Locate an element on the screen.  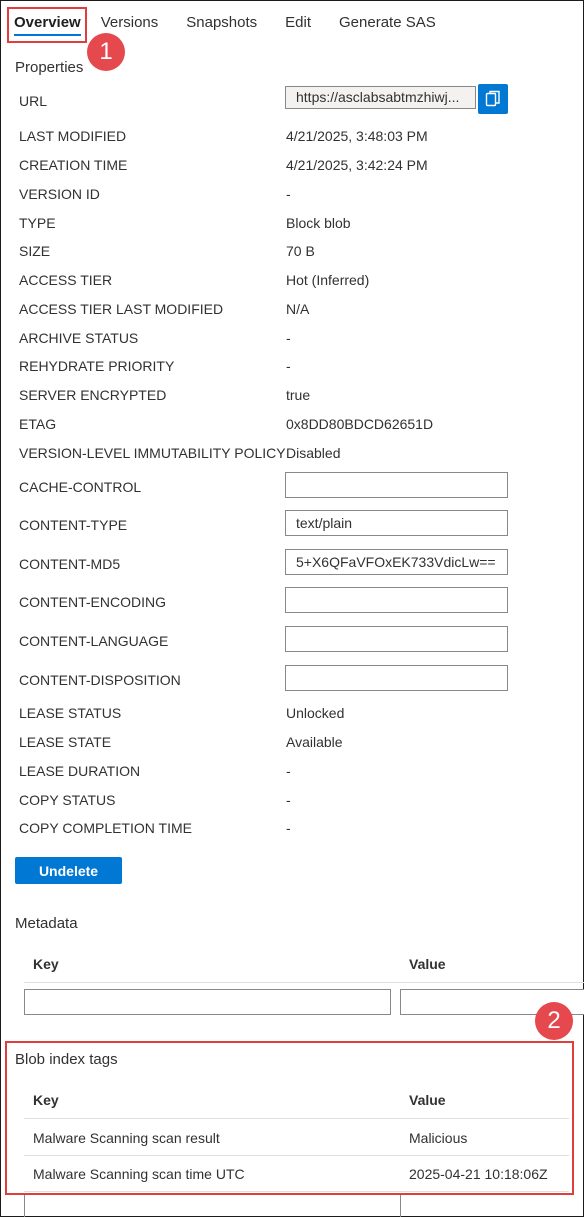
properties-heading: Properties is located at coordinates (49, 67).